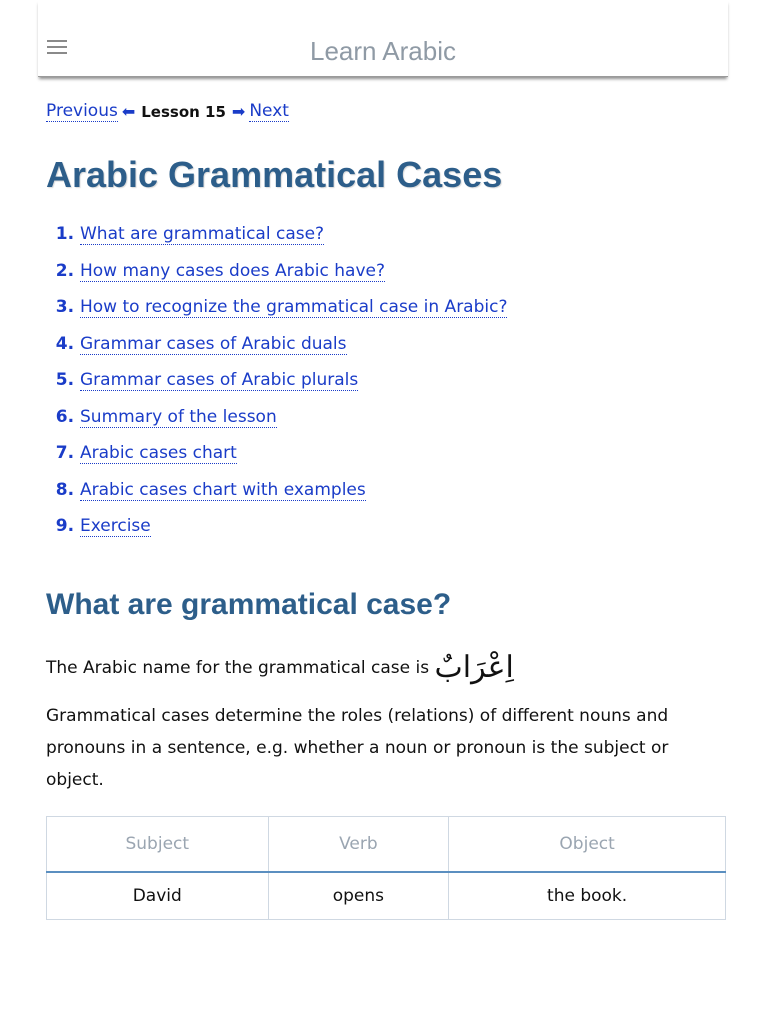  I want to click on table-header-row: Subject Verb Object, so click(386, 844).